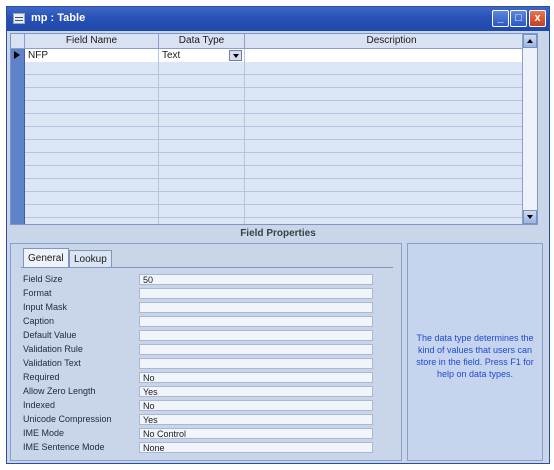  I want to click on property-row: Field Size 50, so click(207, 279).